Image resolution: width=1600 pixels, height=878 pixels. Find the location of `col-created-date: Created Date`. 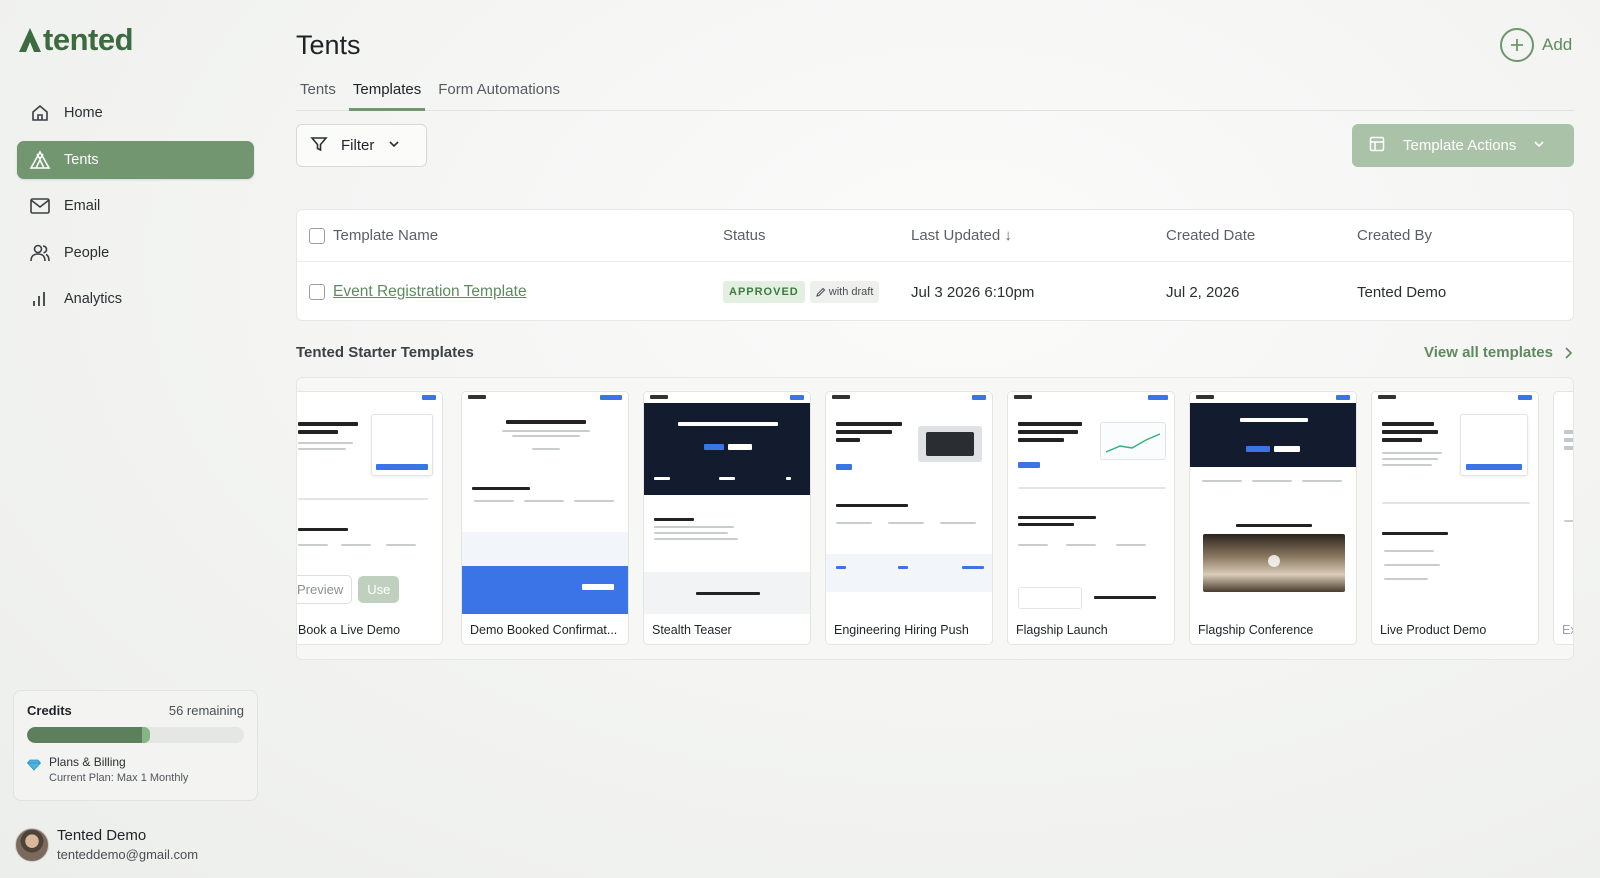

col-created-date: Created Date is located at coordinates (1210, 235).